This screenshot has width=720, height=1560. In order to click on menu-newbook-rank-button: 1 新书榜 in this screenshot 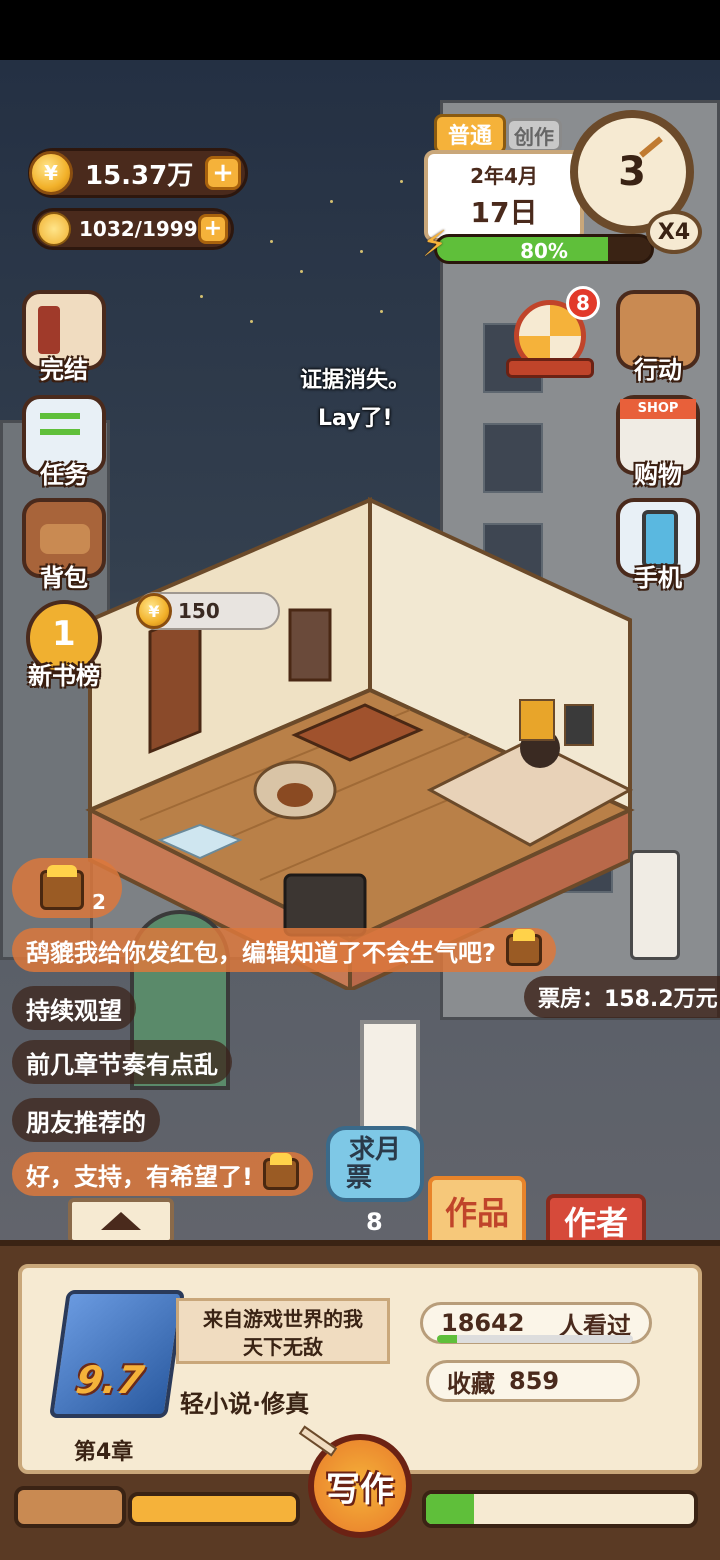, I will do `click(64, 645)`.